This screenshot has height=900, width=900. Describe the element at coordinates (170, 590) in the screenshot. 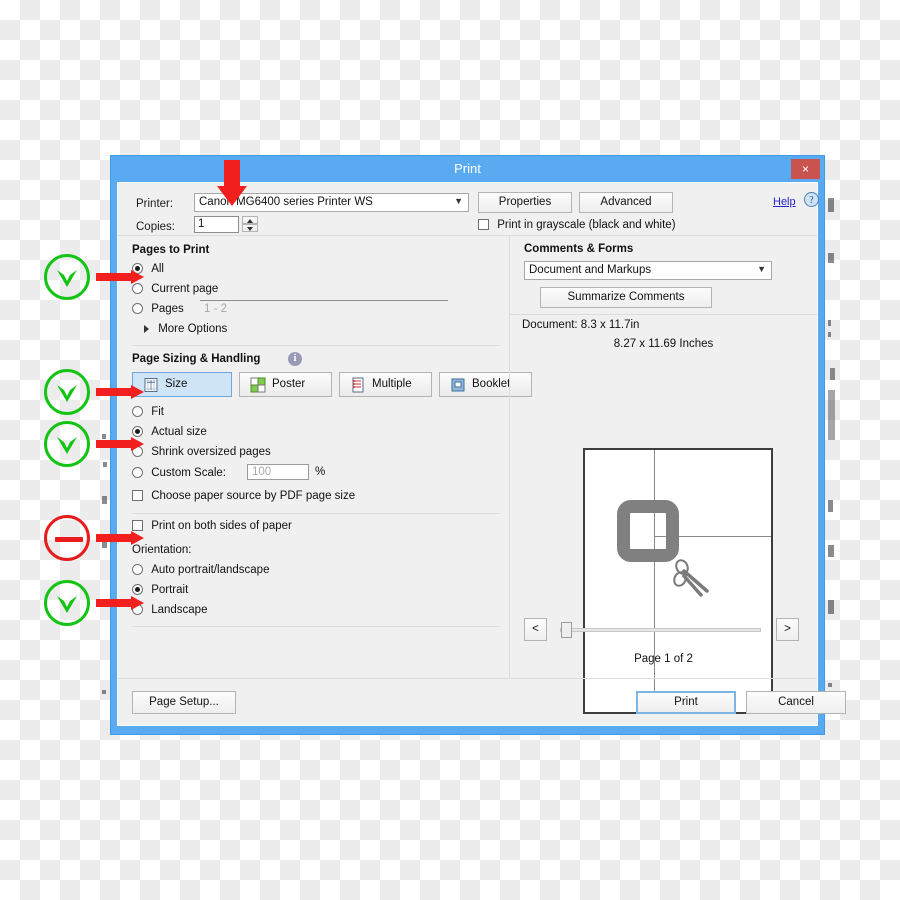

I see `radio-portrait-label: Portrait` at that location.